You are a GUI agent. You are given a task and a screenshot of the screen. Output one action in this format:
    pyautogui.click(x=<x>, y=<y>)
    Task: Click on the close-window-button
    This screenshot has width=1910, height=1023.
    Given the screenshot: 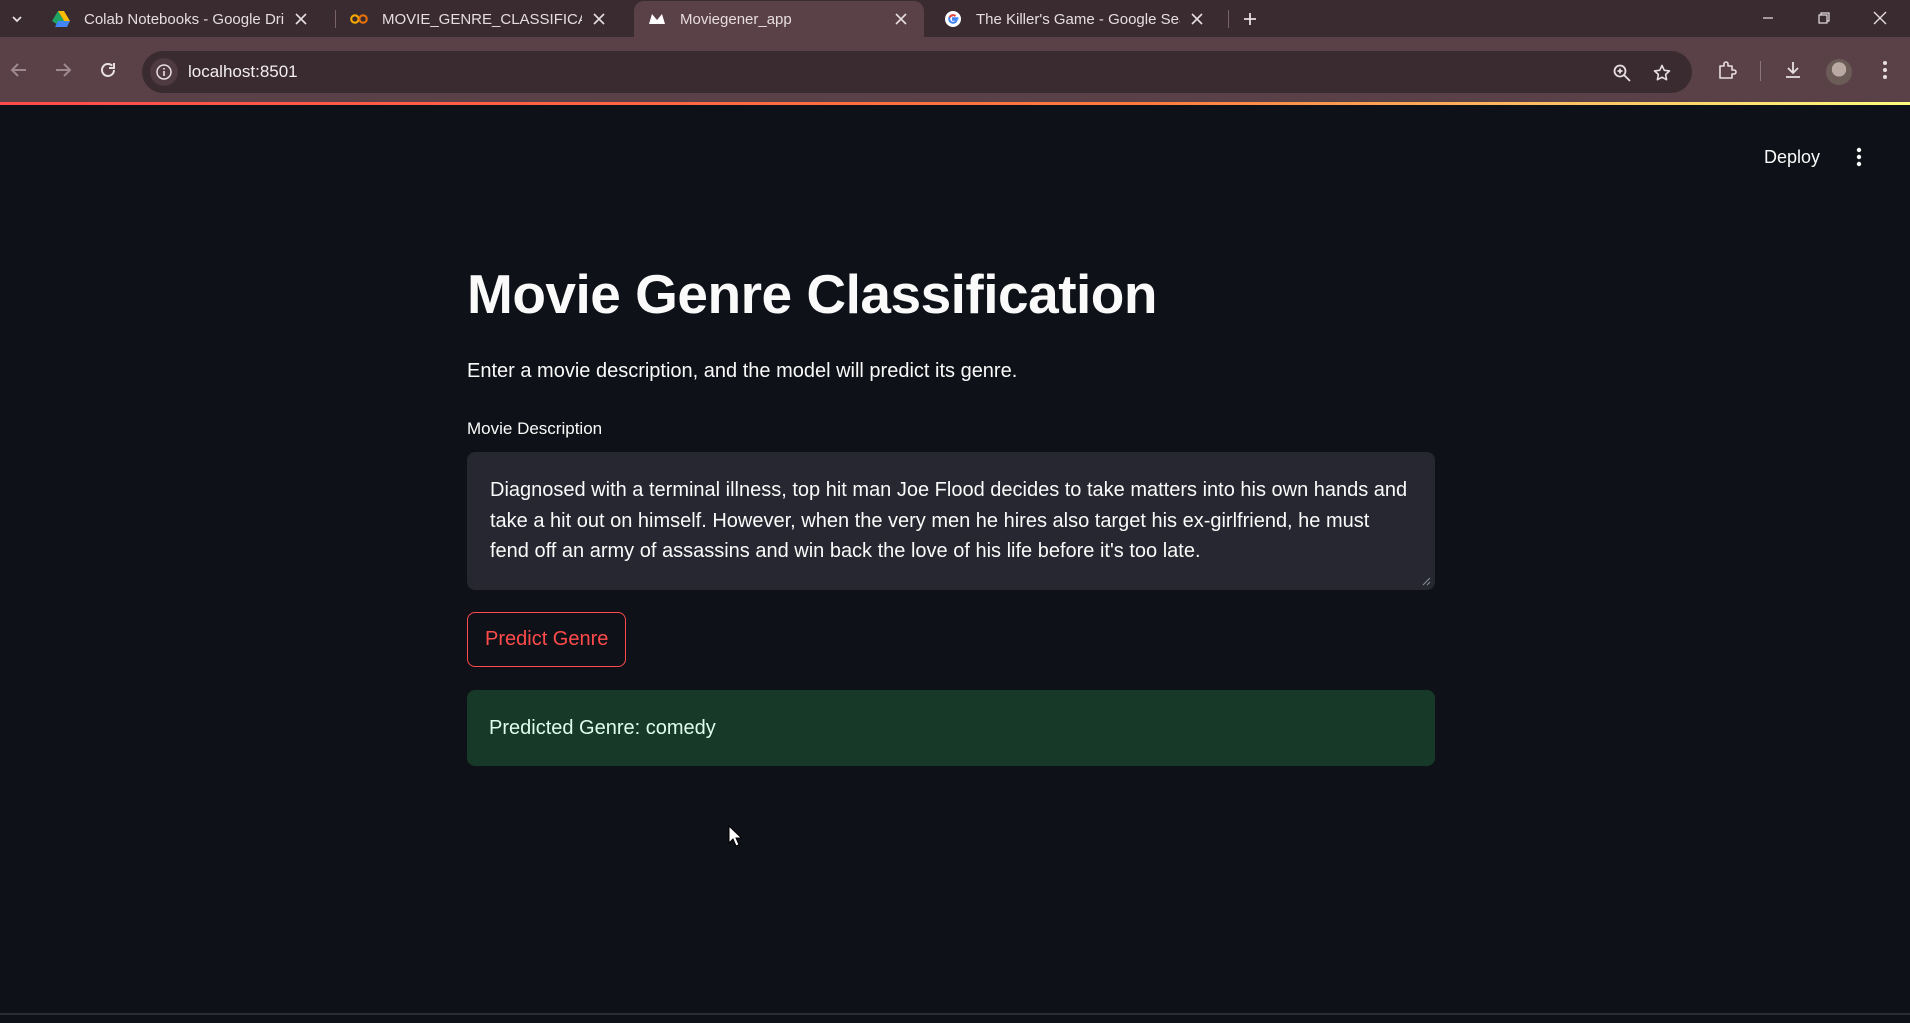 What is the action you would take?
    pyautogui.click(x=1880, y=18)
    